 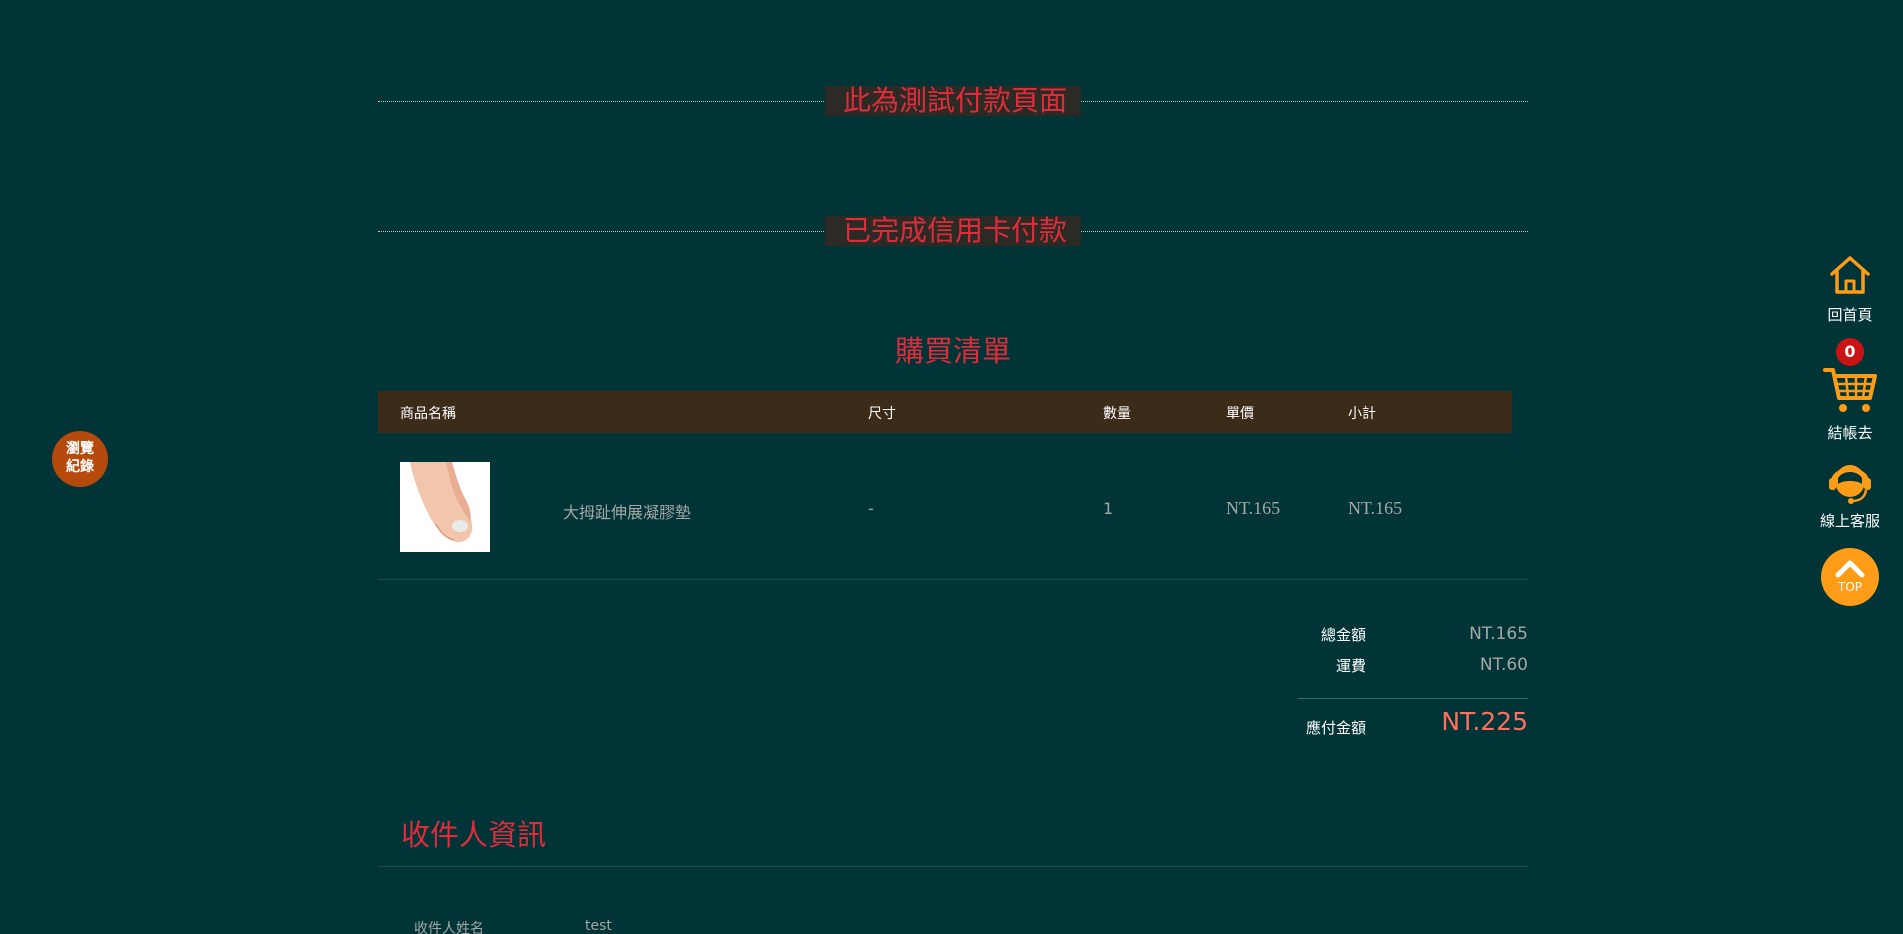 What do you see at coordinates (449, 927) in the screenshot?
I see `recipient-name-label: 收件人姓名` at bounding box center [449, 927].